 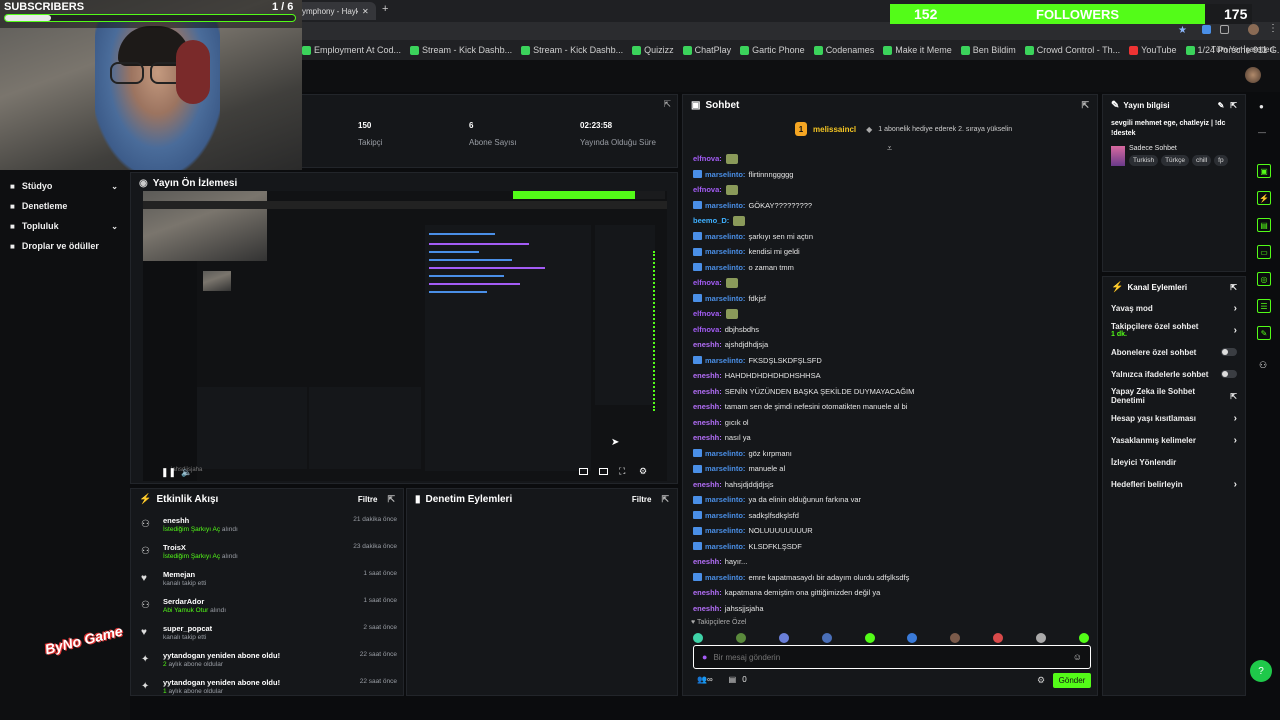 I want to click on chat-input, so click(x=893, y=657).